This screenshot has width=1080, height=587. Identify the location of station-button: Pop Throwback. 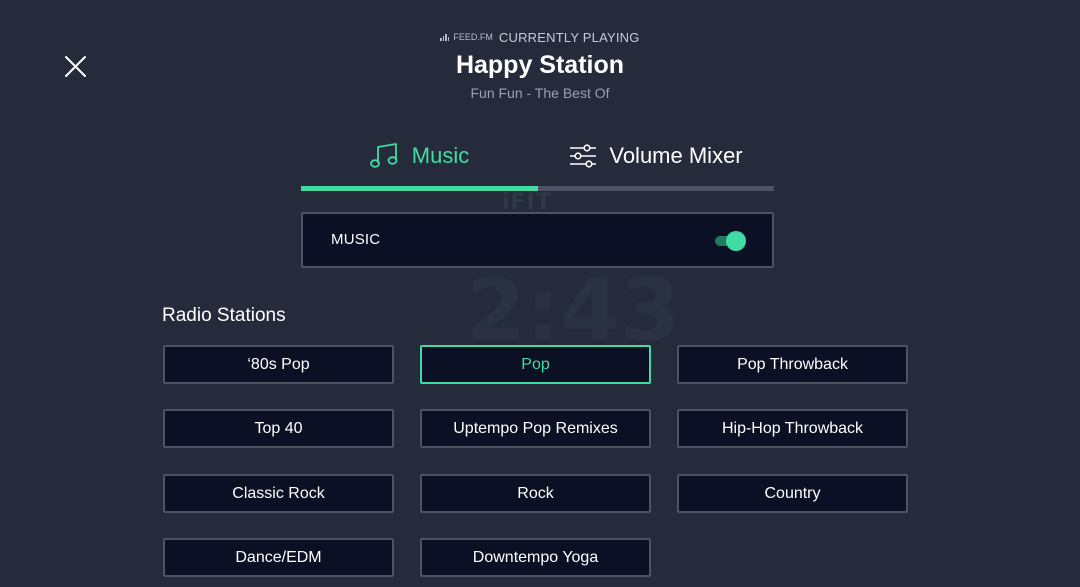
(792, 364).